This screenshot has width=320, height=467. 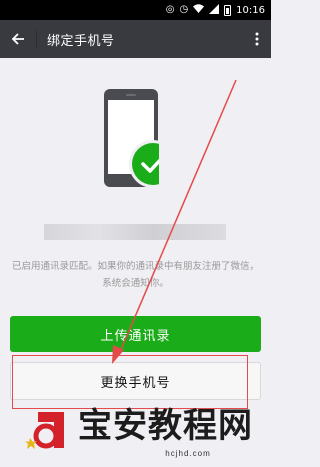 I want to click on wifi-icon, so click(x=199, y=10).